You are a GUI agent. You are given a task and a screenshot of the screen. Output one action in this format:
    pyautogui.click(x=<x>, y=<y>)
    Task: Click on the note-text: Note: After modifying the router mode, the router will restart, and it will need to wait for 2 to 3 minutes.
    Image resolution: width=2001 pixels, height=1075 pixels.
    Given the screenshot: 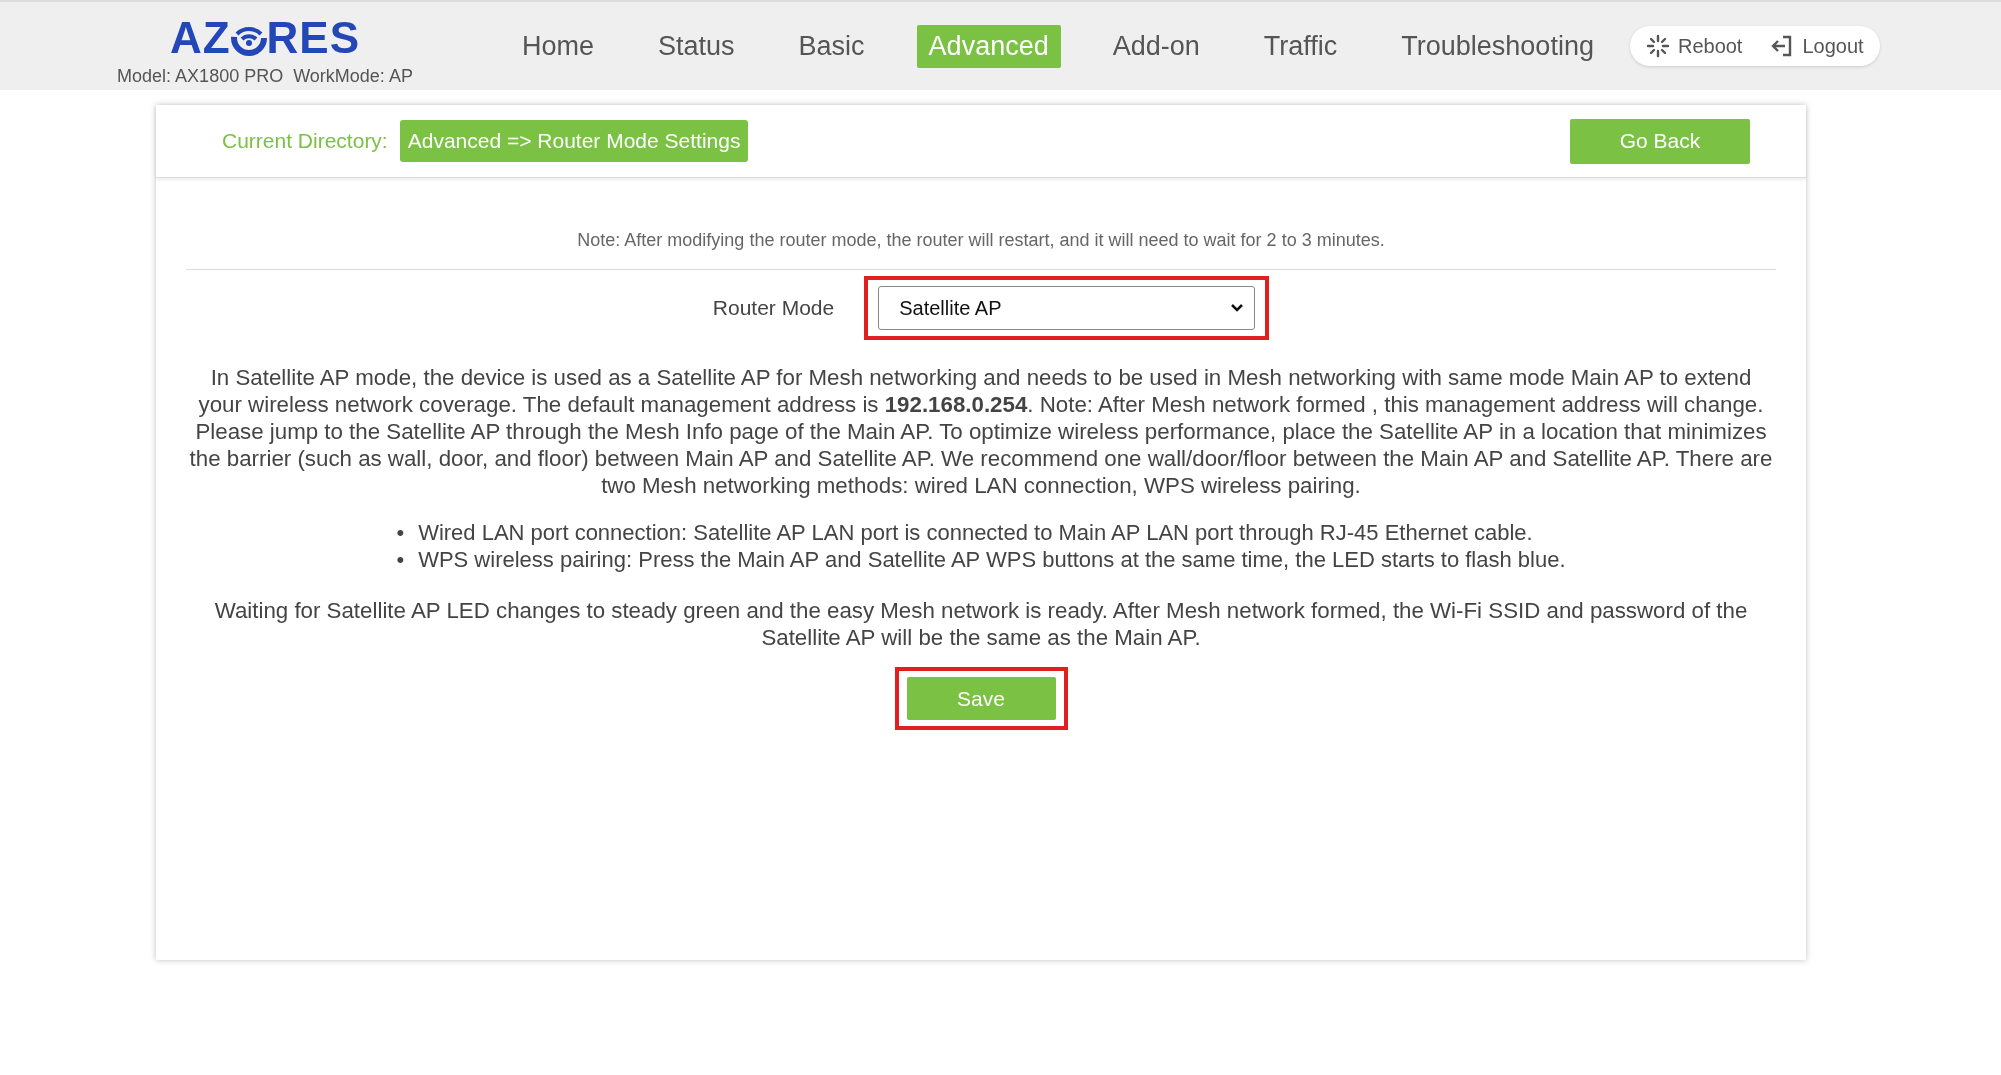 What is the action you would take?
    pyautogui.click(x=981, y=224)
    